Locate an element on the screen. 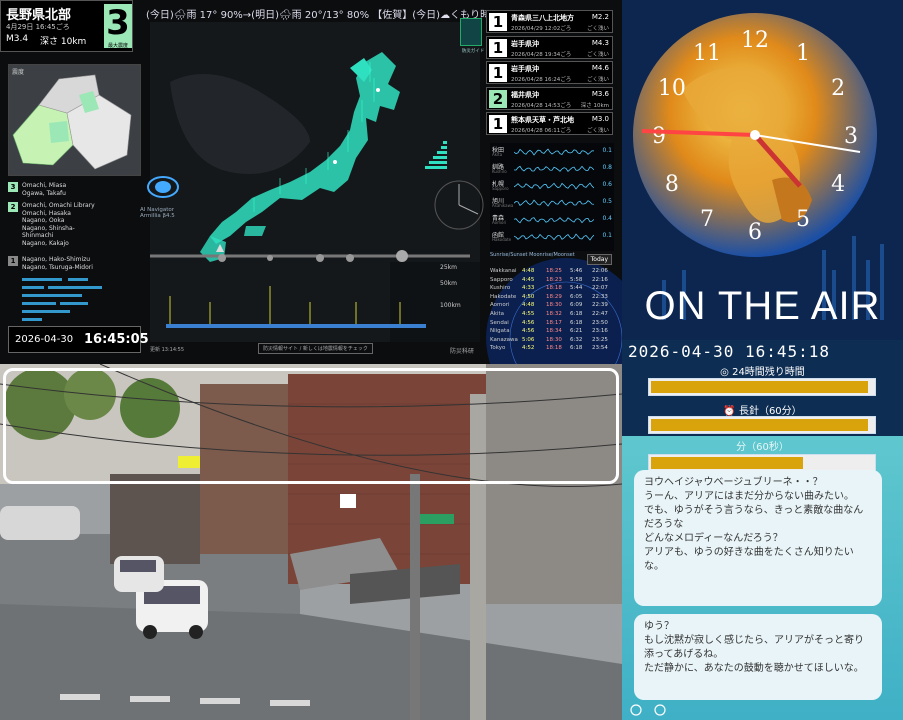 The height and width of the screenshot is (720, 903). sunrise: 4:50 is located at coordinates (528, 296).